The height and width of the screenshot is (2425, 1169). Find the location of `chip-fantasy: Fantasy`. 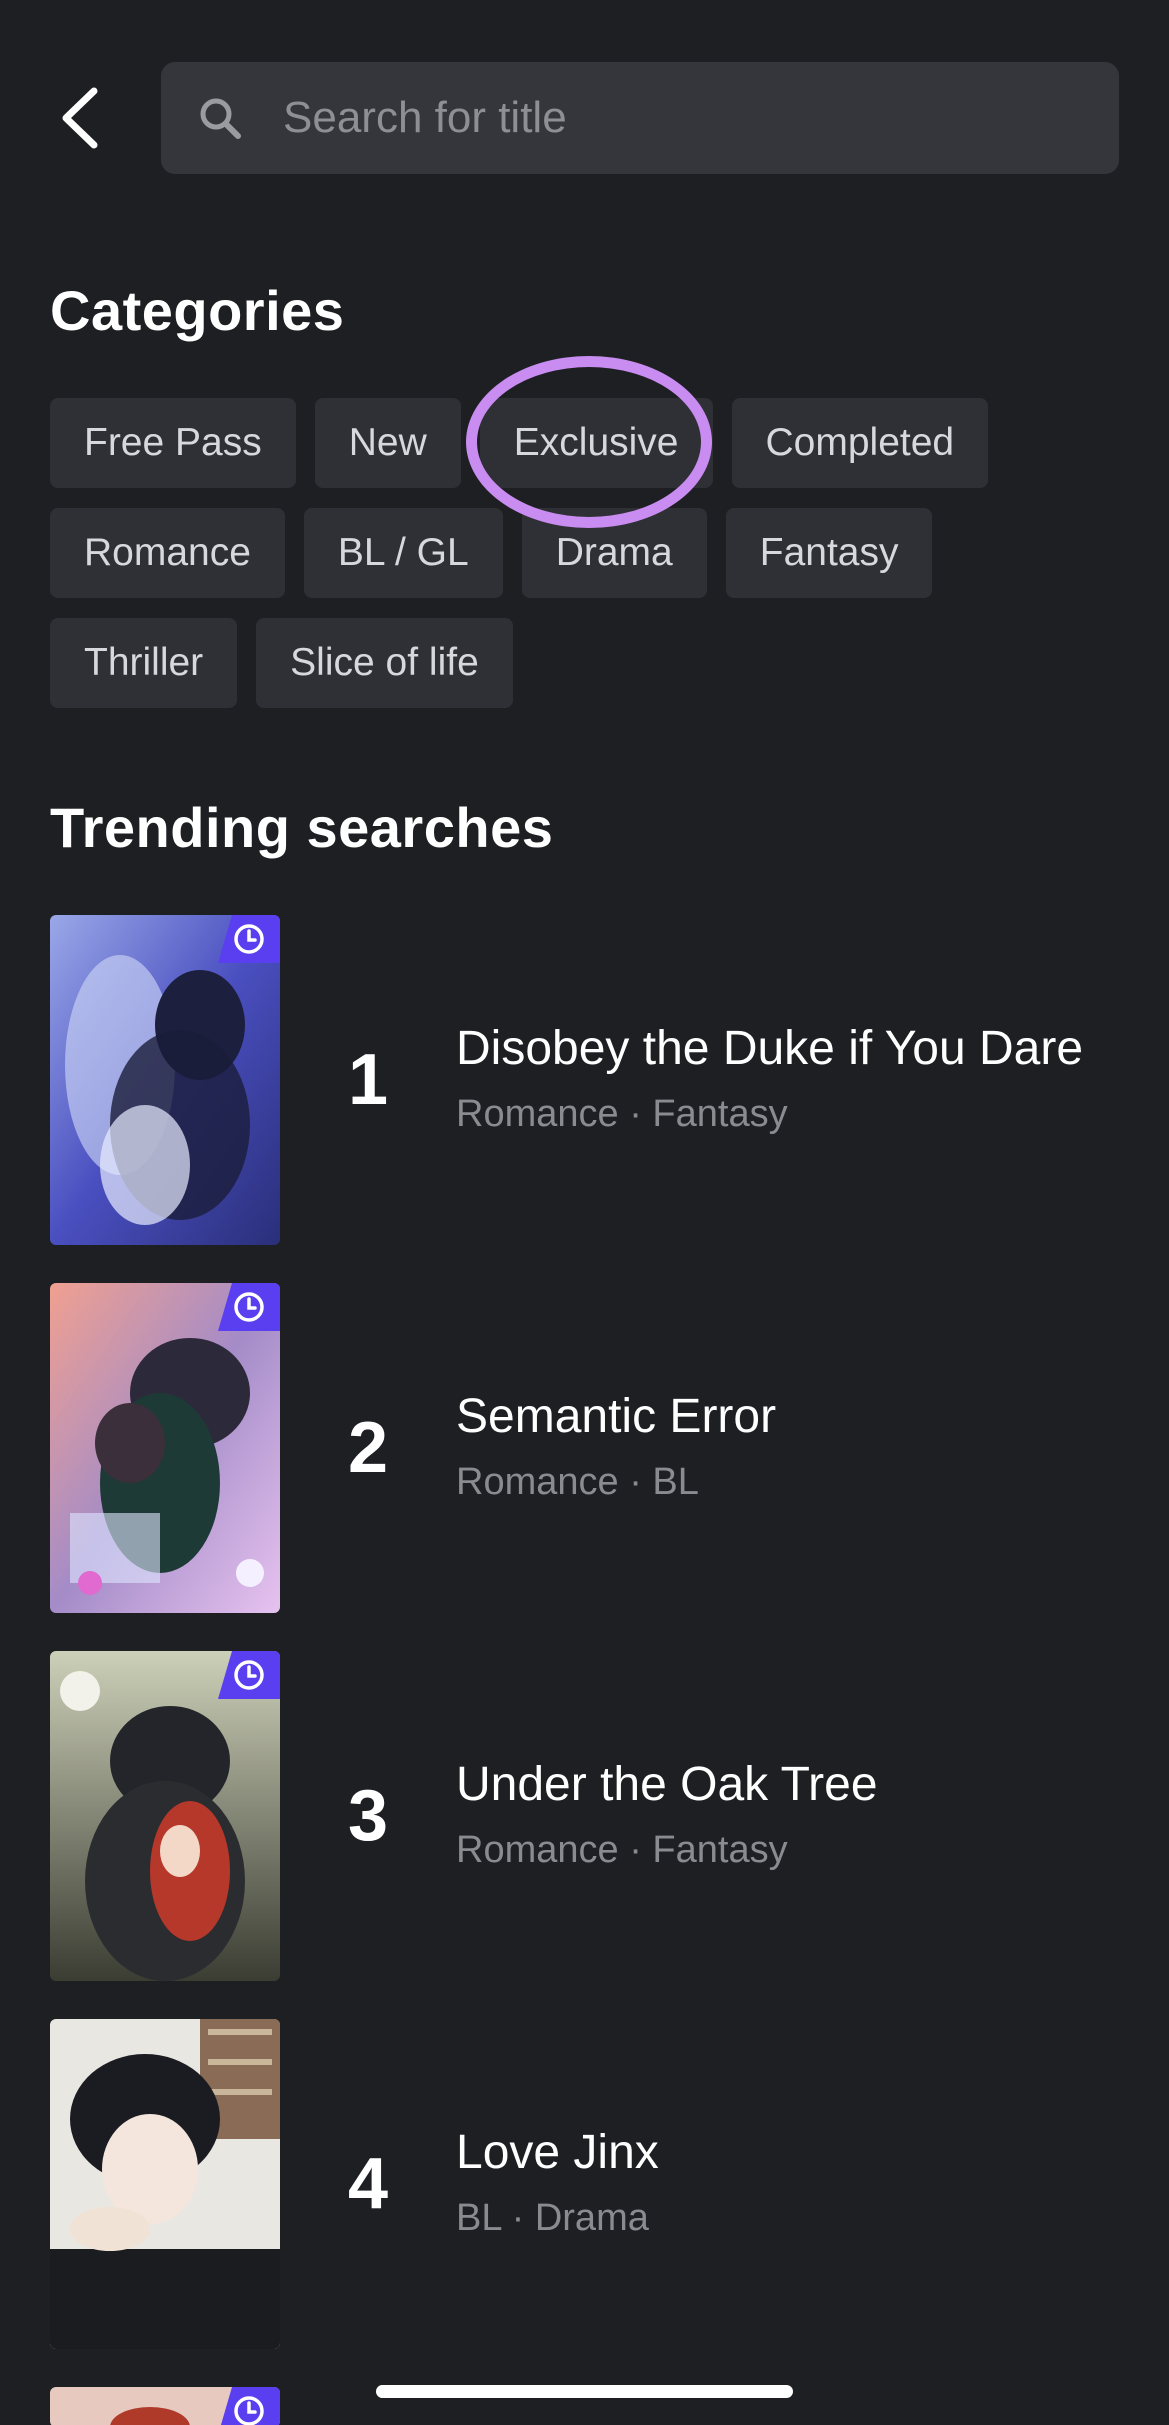

chip-fantasy: Fantasy is located at coordinates (829, 553).